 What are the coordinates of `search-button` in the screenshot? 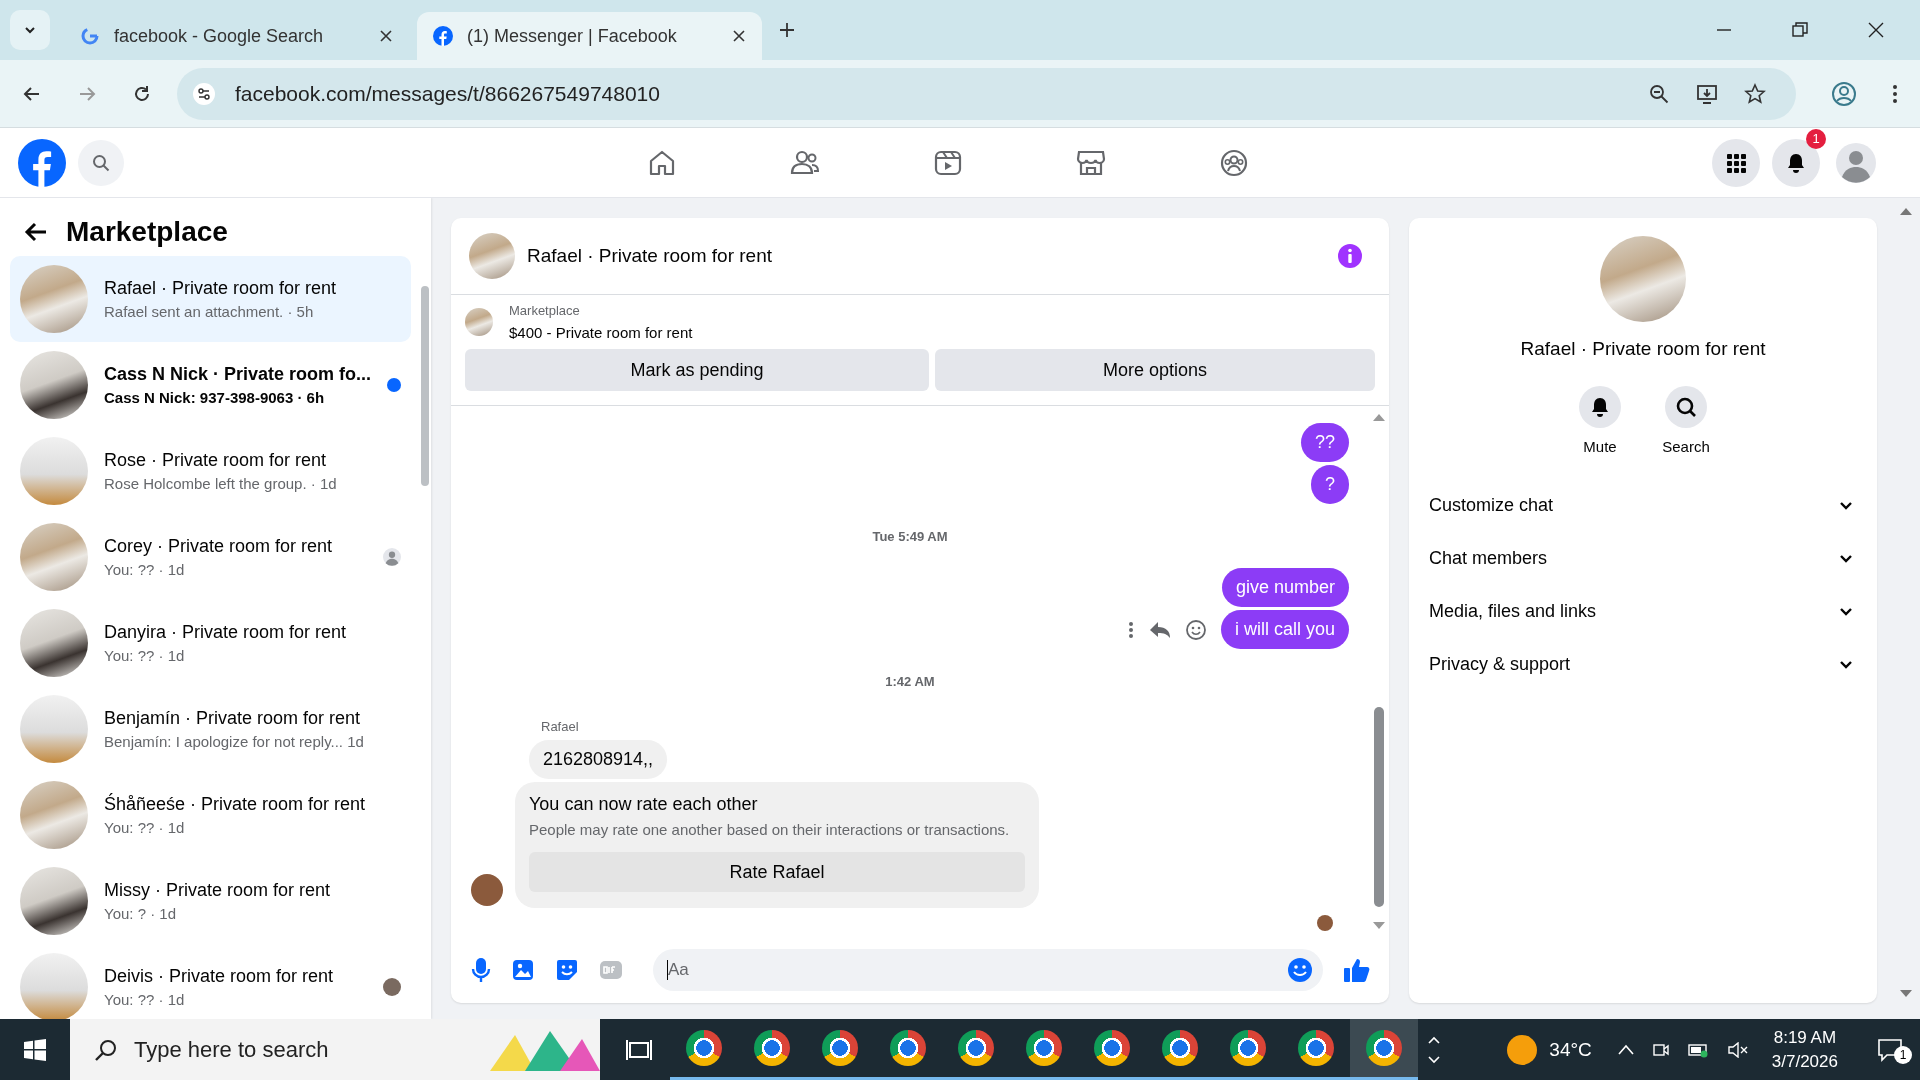 It's located at (101, 162).